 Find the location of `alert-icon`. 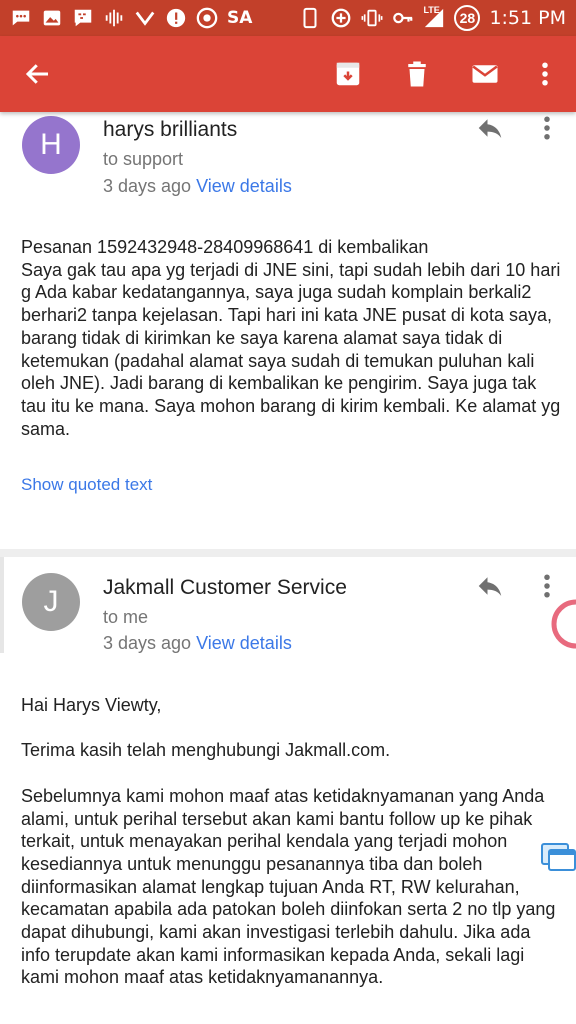

alert-icon is located at coordinates (176, 18).